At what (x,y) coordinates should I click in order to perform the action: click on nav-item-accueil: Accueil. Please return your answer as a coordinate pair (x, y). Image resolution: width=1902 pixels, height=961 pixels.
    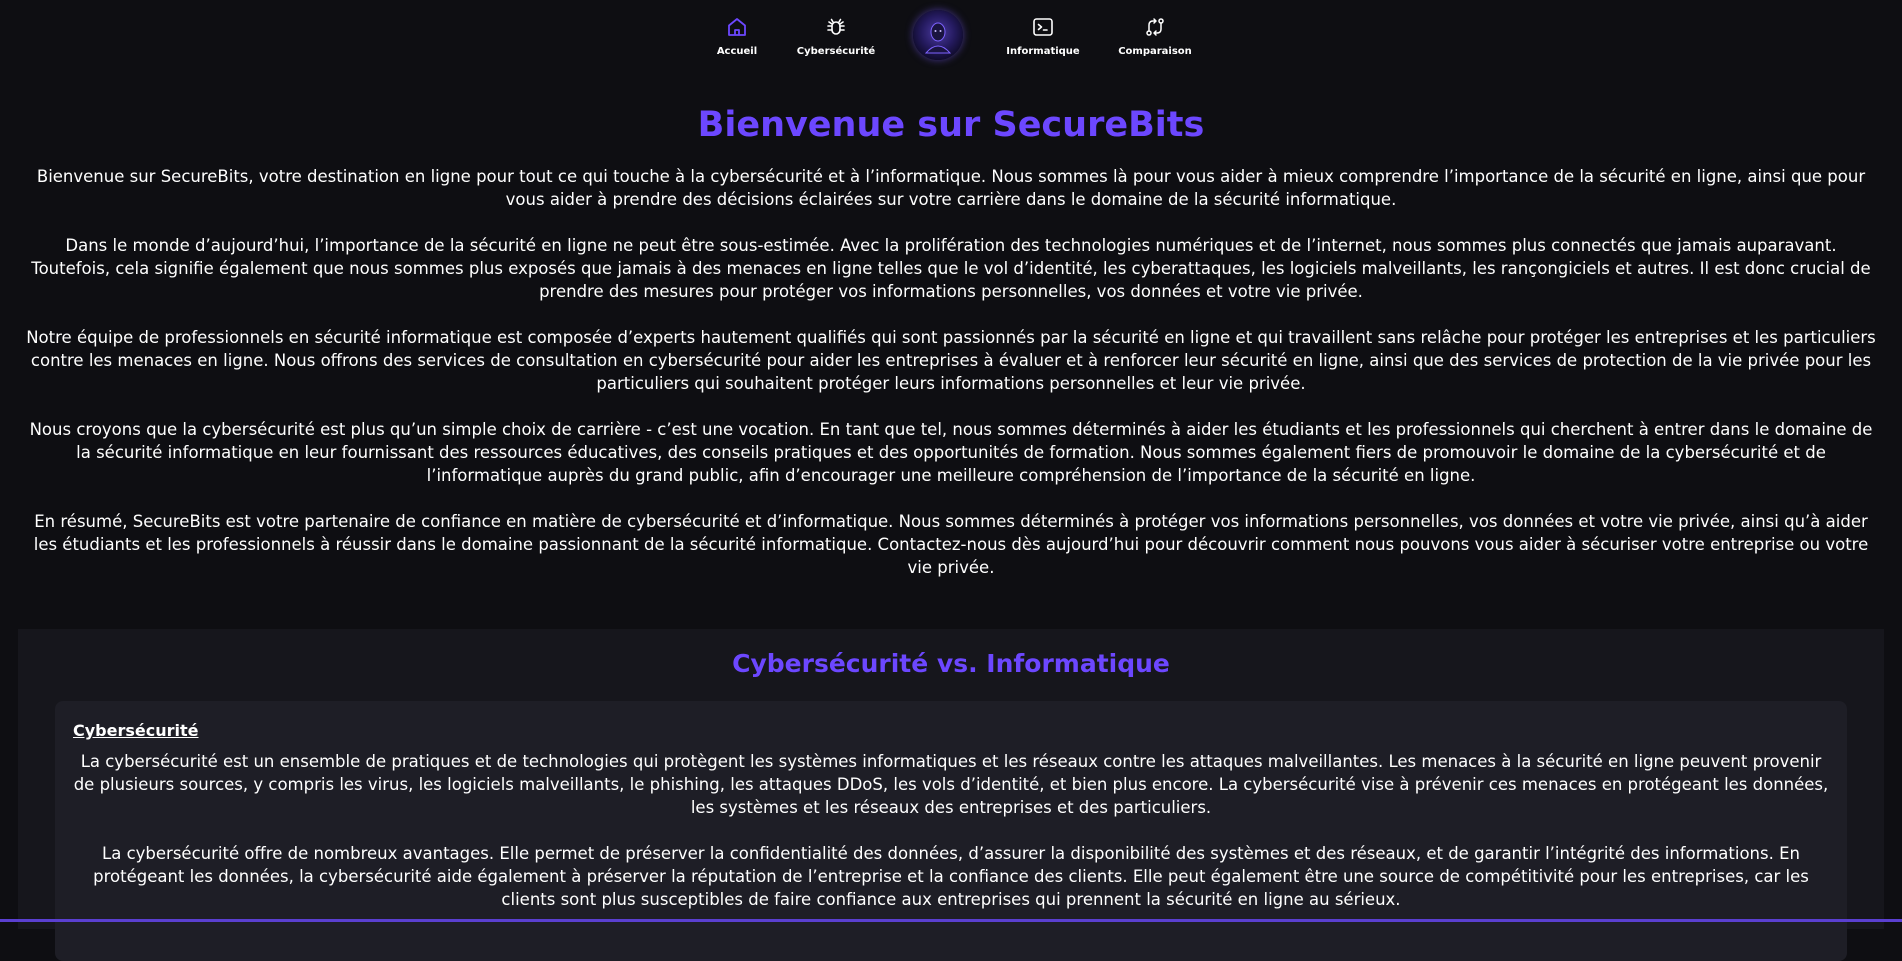
    Looking at the image, I should click on (737, 35).